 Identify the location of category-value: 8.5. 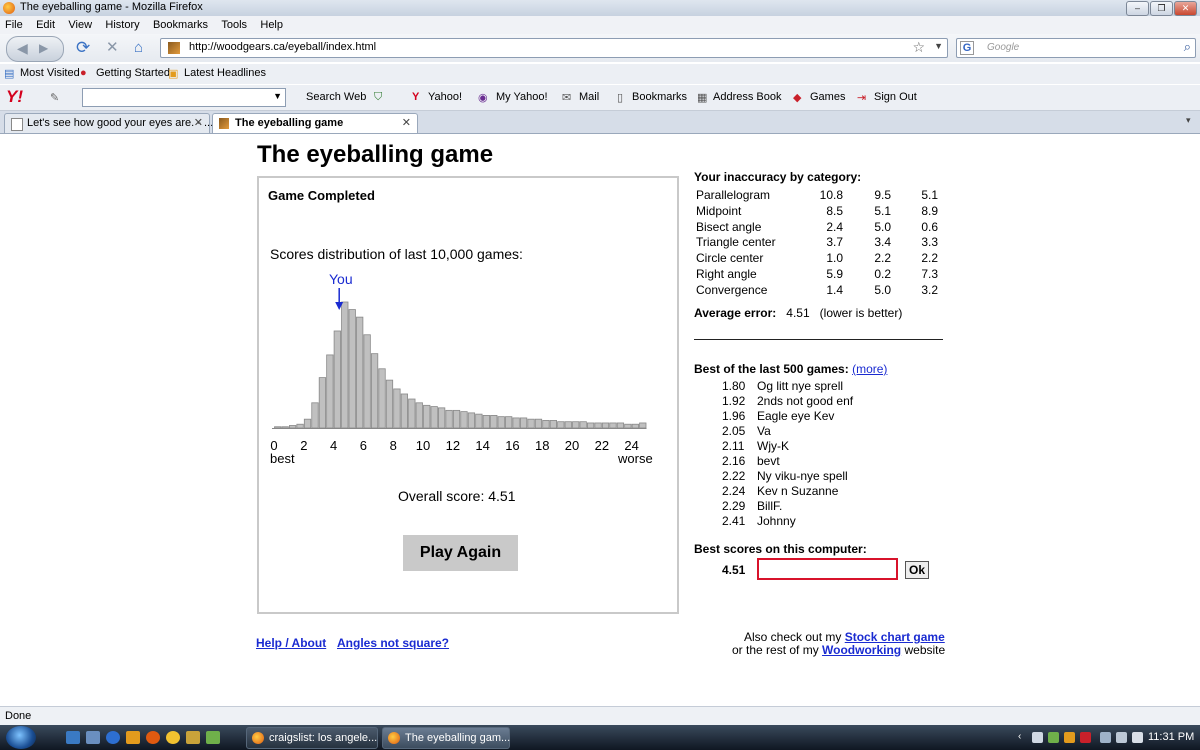
(834, 210).